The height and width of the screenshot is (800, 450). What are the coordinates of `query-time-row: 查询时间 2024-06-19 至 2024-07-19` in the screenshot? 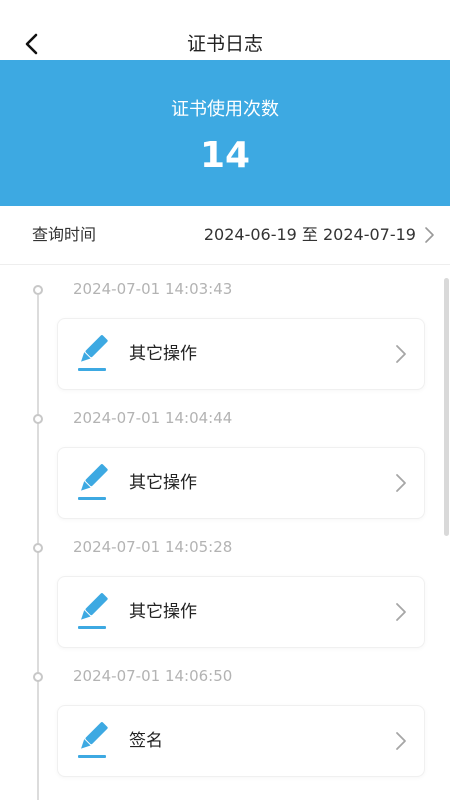 It's located at (225, 235).